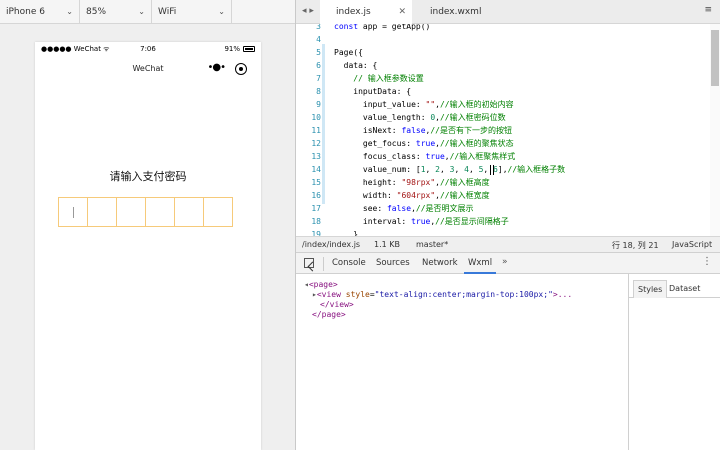  I want to click on styles-panel: Styles Dataset, so click(674, 362).